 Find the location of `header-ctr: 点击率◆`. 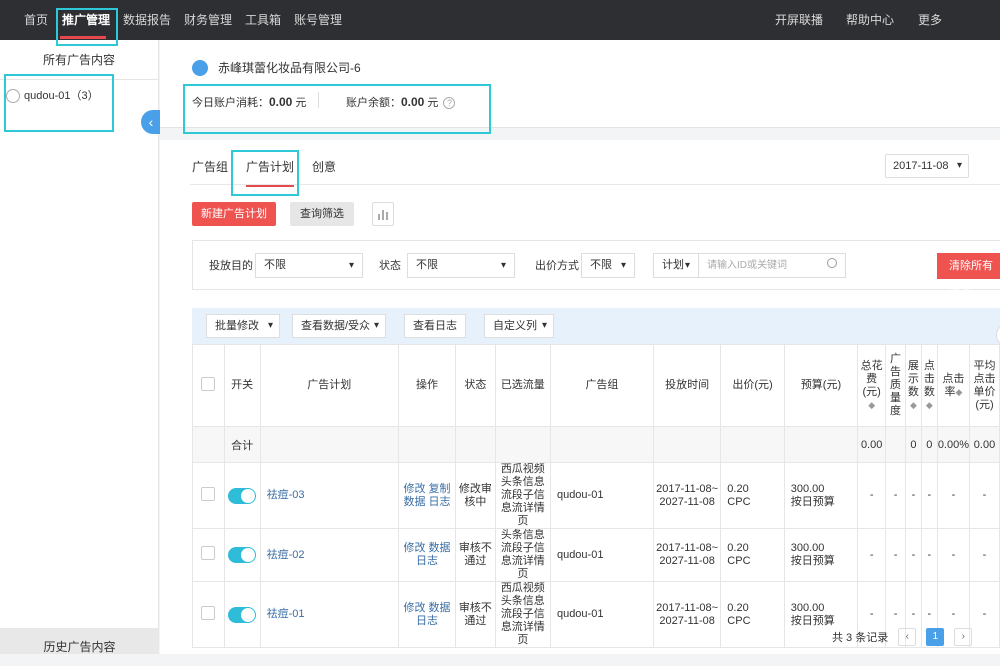

header-ctr: 点击率◆ is located at coordinates (953, 385).